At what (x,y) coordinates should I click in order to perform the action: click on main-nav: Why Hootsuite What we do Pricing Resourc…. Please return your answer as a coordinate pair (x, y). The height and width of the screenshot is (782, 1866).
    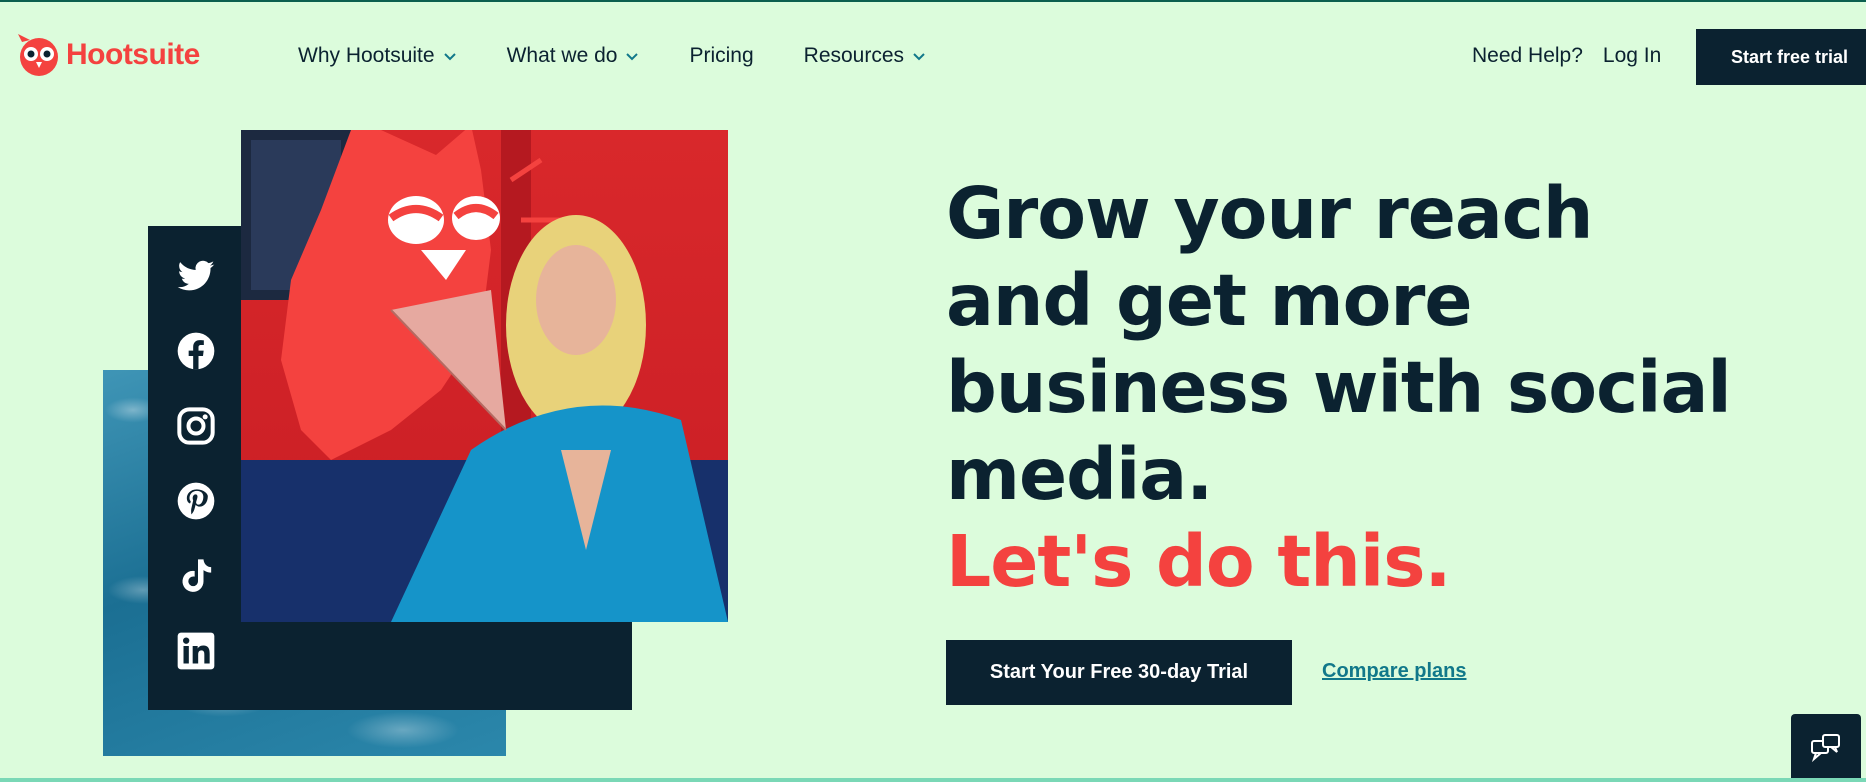
    Looking at the image, I should click on (637, 56).